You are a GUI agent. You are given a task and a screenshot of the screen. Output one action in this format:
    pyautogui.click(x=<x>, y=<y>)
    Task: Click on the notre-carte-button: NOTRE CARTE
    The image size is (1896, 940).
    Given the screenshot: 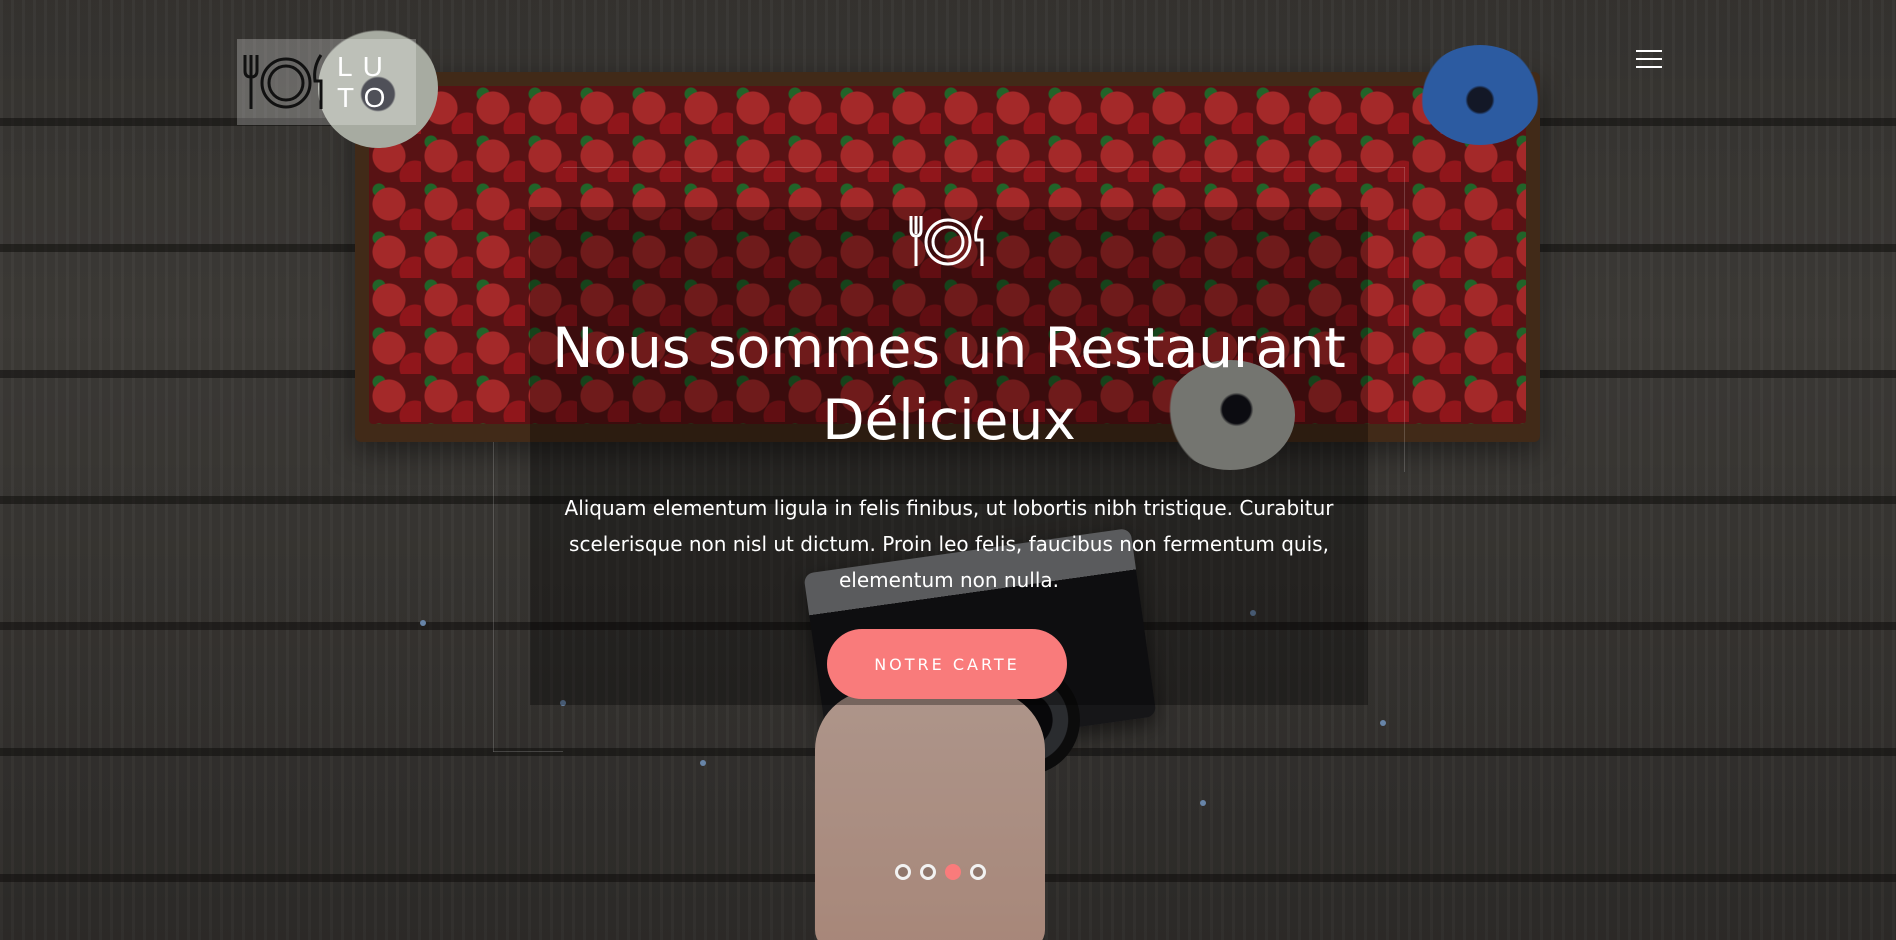 What is the action you would take?
    pyautogui.click(x=947, y=664)
    